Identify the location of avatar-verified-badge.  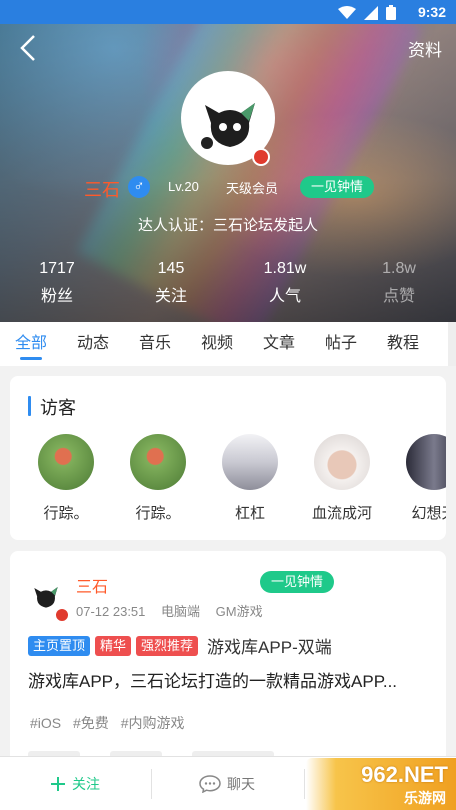
(261, 157).